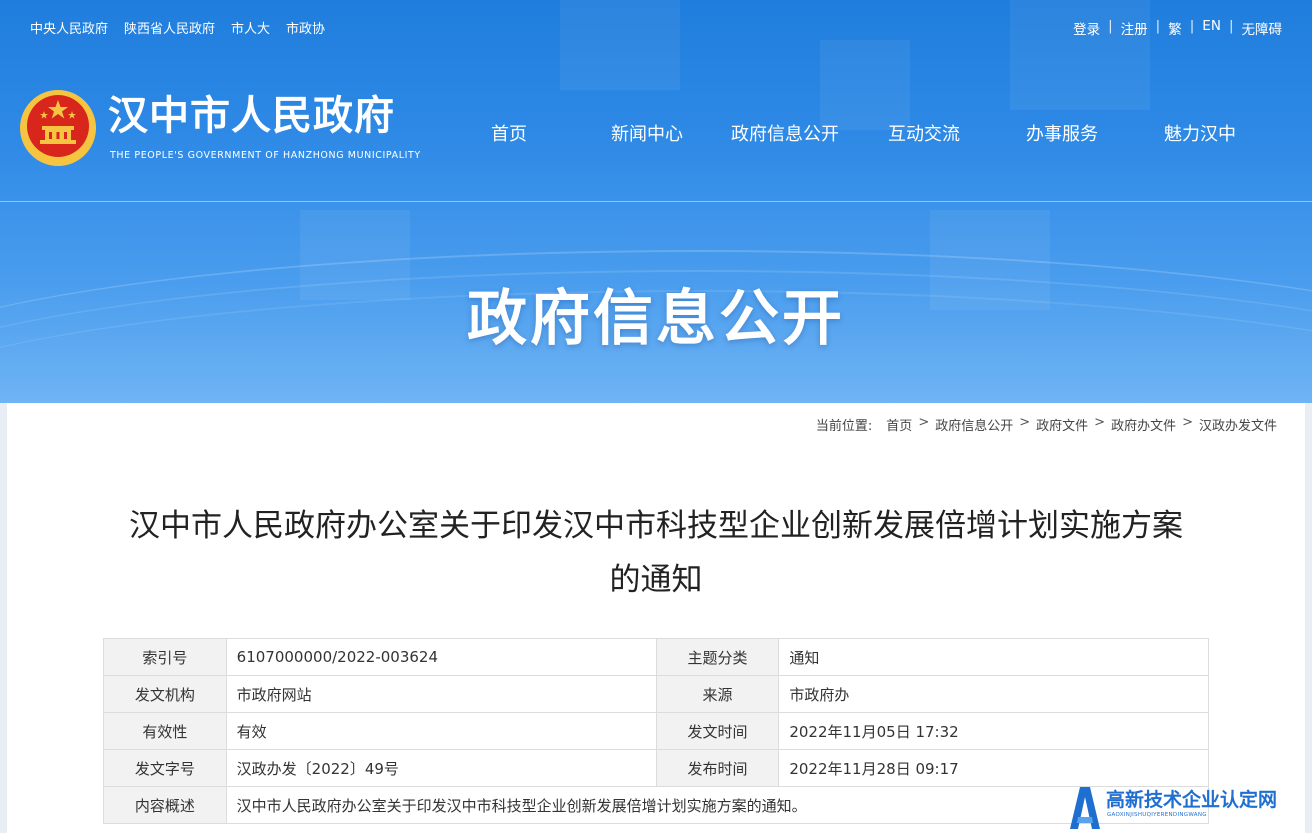  Describe the element at coordinates (1238, 424) in the screenshot. I see `breadcrumb-item-office-issued: 汉政办发文件` at that location.